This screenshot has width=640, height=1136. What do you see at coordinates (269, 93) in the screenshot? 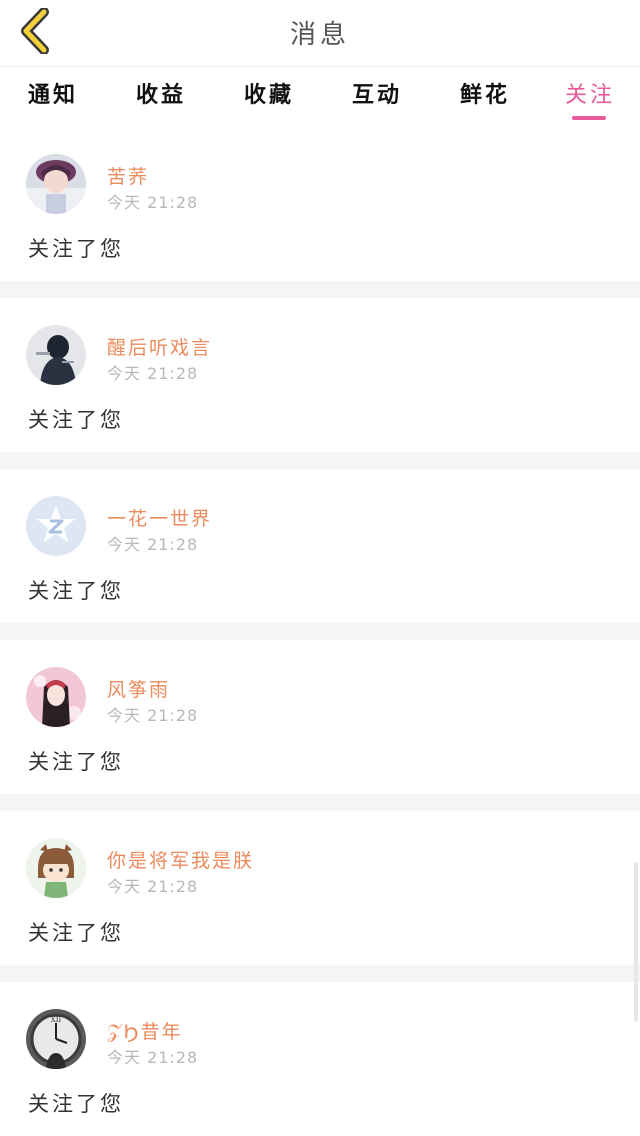
I see `tab-favorites: 收藏` at bounding box center [269, 93].